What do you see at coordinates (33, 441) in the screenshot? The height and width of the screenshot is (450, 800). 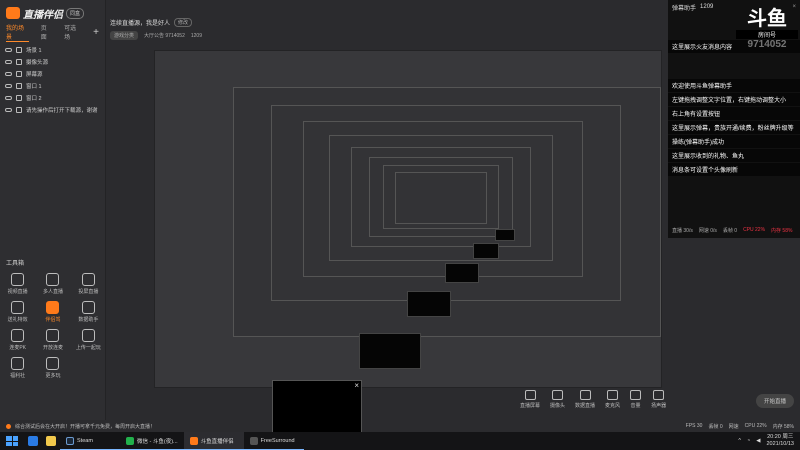 I see `edge-icon` at bounding box center [33, 441].